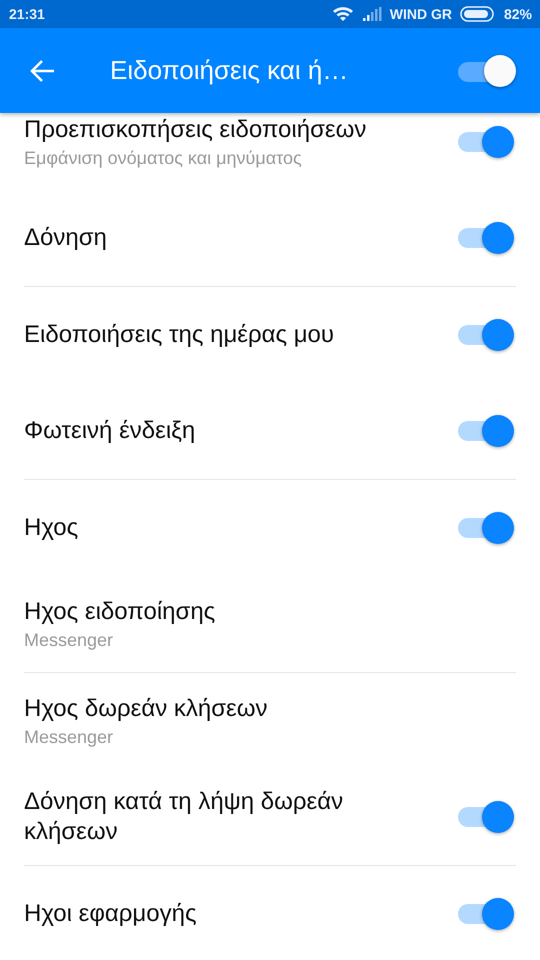 The width and height of the screenshot is (540, 960). I want to click on carrier-name: WIND GR, so click(421, 14).